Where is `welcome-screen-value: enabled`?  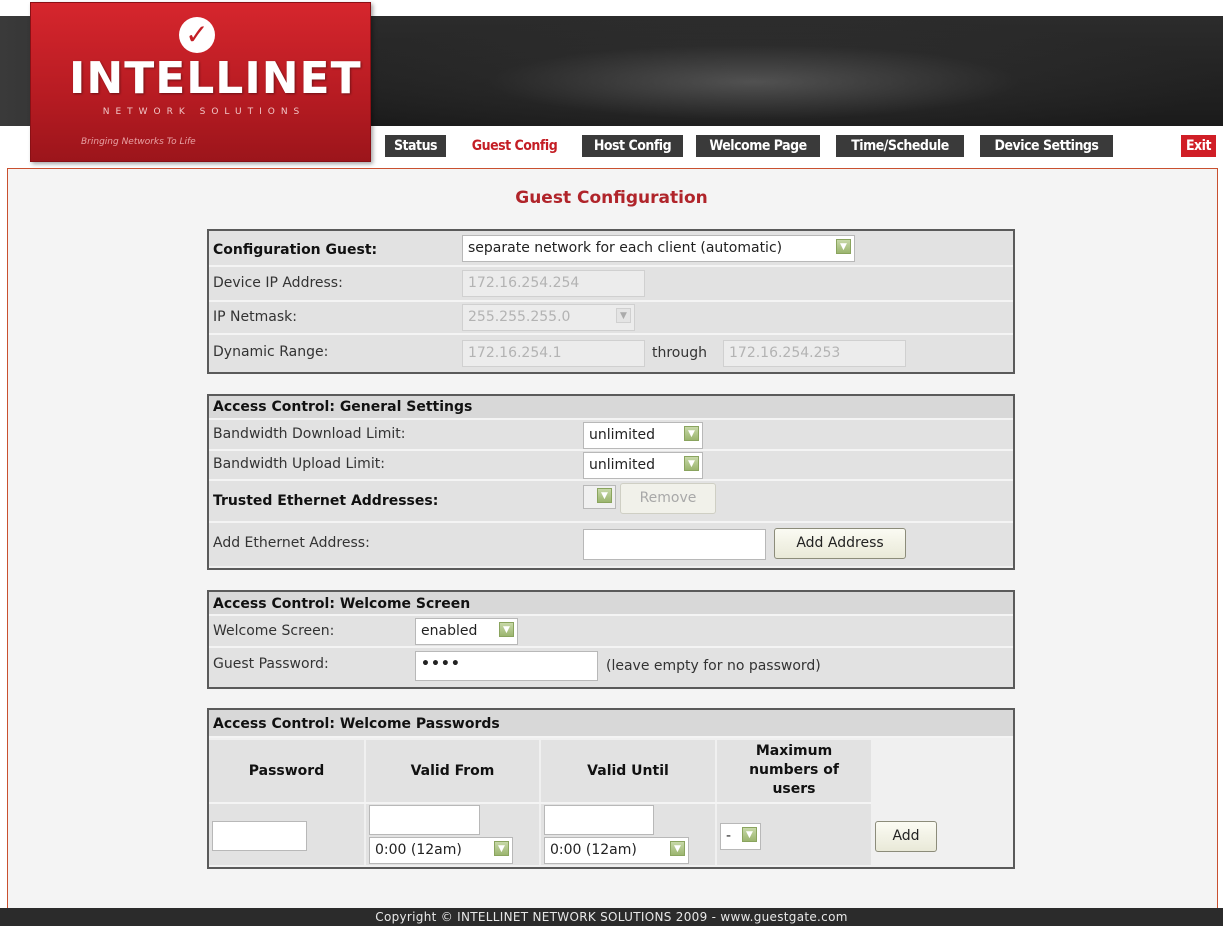 welcome-screen-value: enabled is located at coordinates (449, 631).